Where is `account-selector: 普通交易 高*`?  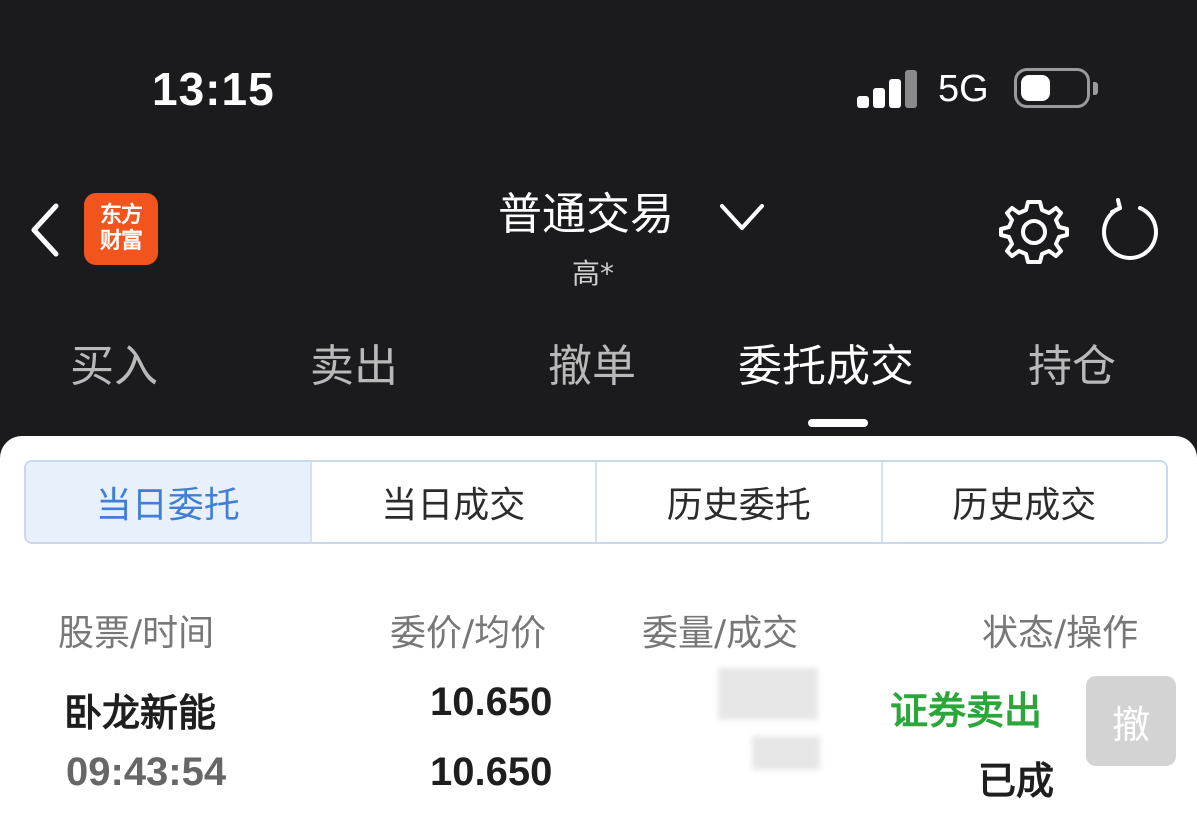
account-selector: 普通交易 高* is located at coordinates (602, 238).